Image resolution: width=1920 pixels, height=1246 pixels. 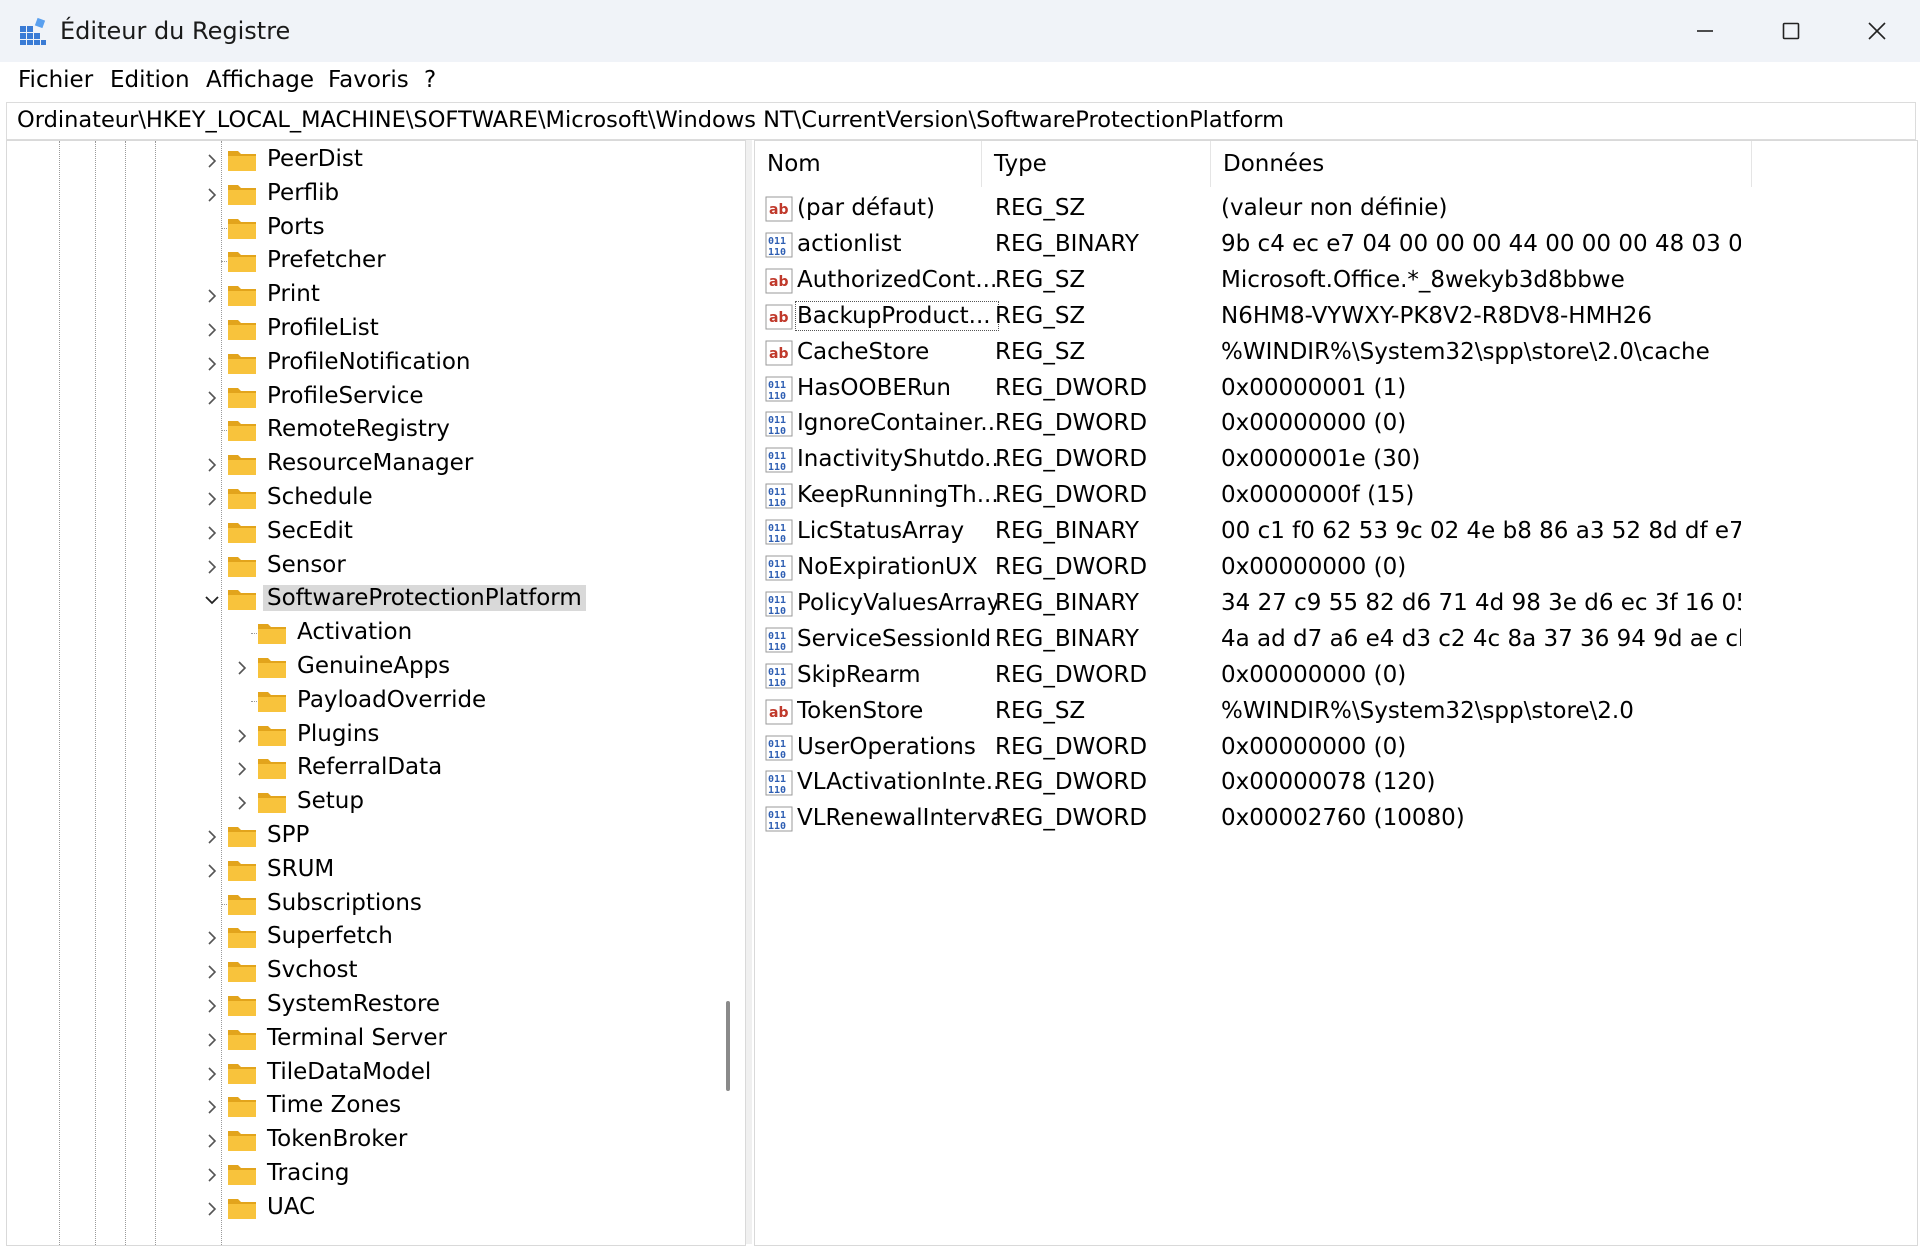 I want to click on tree-item: Terminal Server, so click(x=357, y=1039).